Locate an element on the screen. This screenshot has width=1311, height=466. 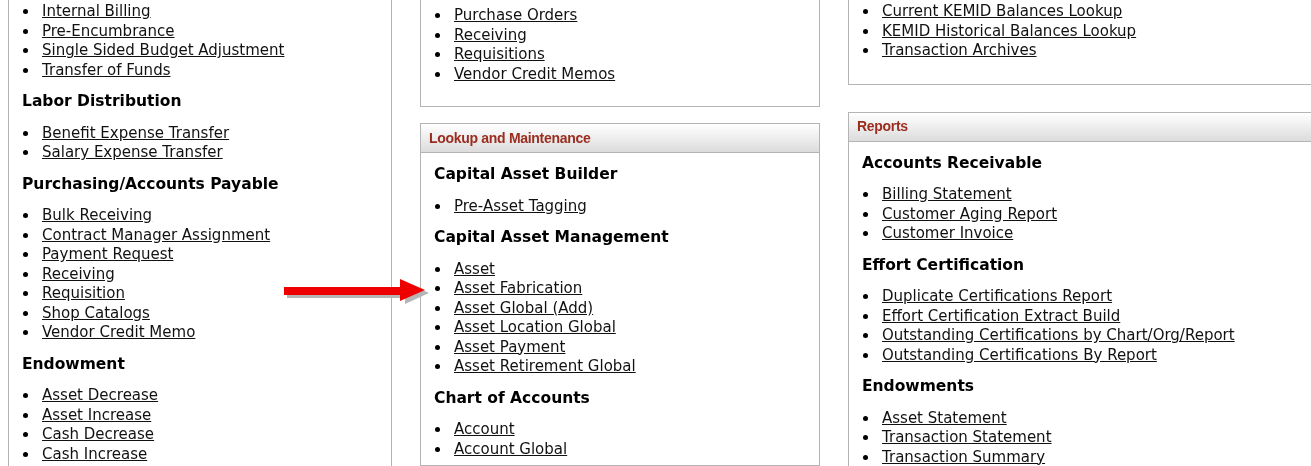
section-heading: Purchasing/Accounts Payable is located at coordinates (150, 184).